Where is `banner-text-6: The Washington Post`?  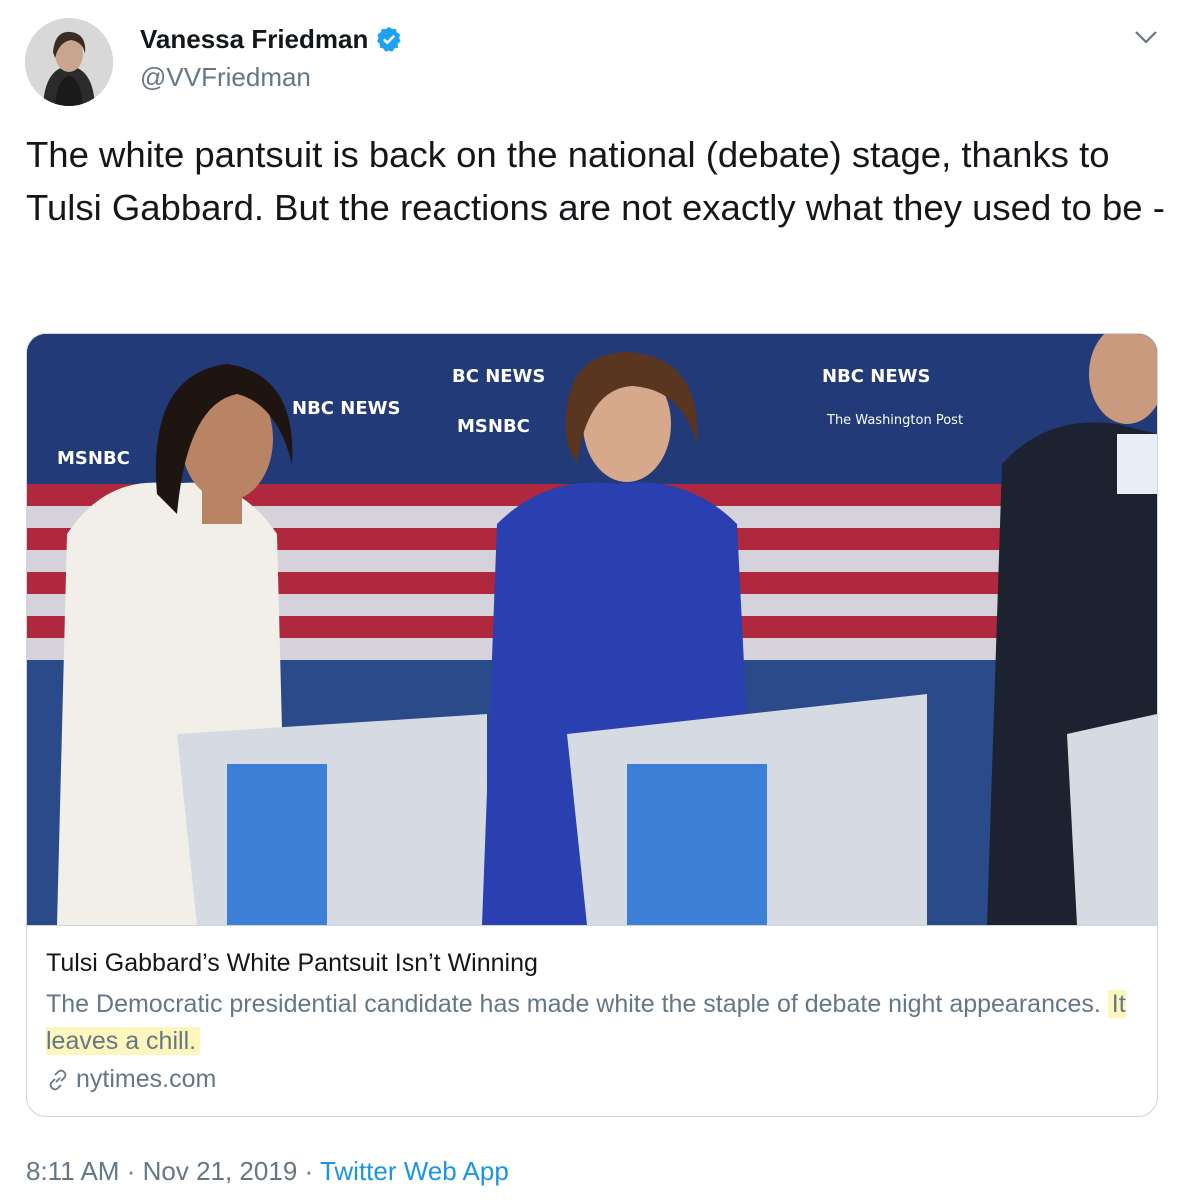
banner-text-6: The Washington Post is located at coordinates (894, 420).